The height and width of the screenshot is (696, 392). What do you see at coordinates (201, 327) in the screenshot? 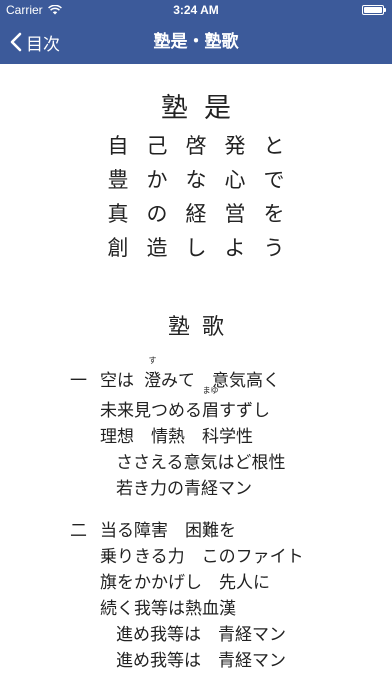
I see `song-title: 塾歌` at bounding box center [201, 327].